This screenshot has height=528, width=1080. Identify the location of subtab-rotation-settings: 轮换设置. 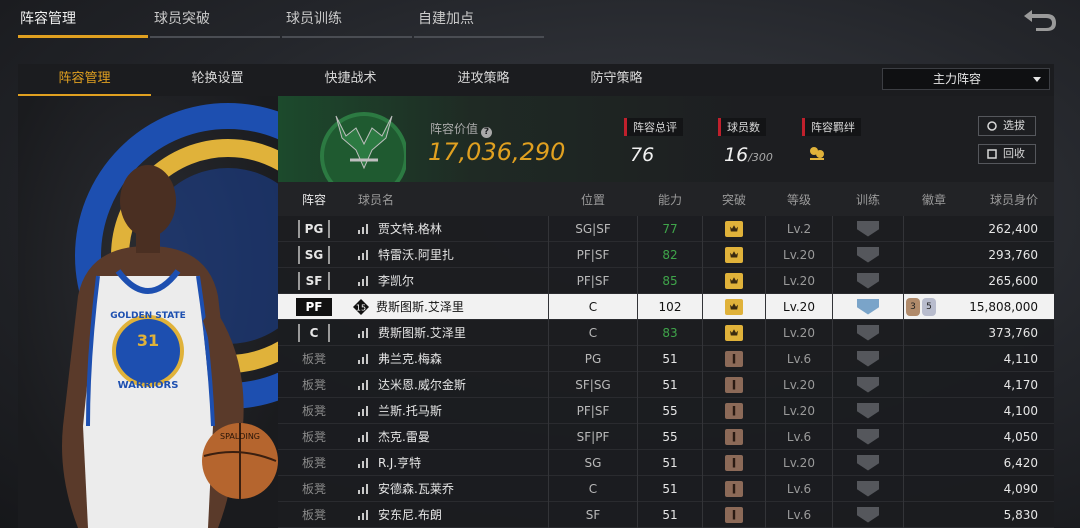
(217, 80).